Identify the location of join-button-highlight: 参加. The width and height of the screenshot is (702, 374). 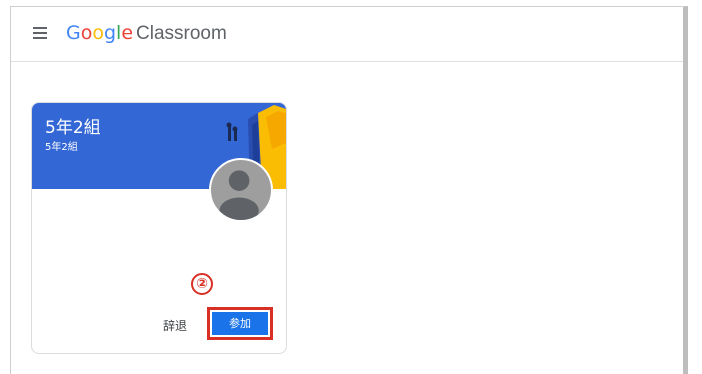
(240, 323).